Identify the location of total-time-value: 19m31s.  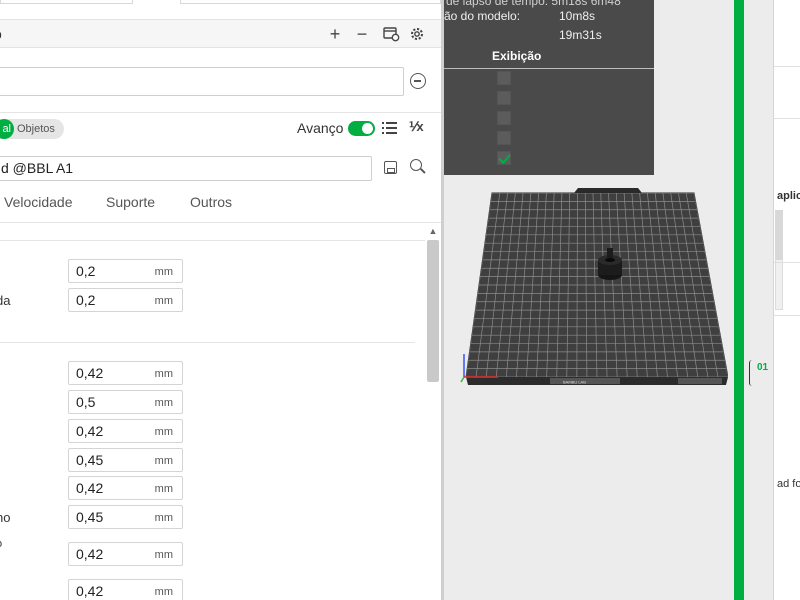
(580, 35).